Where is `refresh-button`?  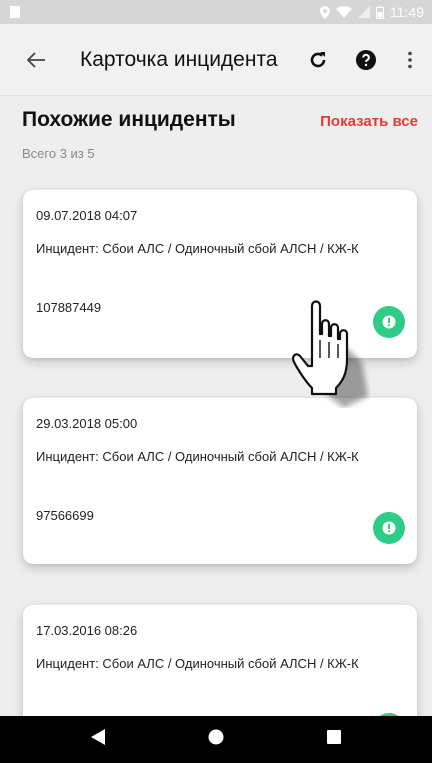
refresh-button is located at coordinates (318, 60).